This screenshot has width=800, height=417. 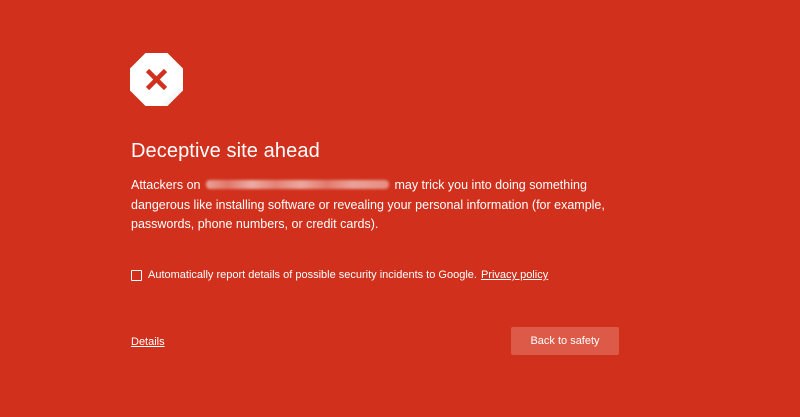 What do you see at coordinates (225, 151) in the screenshot?
I see `page-title: Deceptive site ahead` at bounding box center [225, 151].